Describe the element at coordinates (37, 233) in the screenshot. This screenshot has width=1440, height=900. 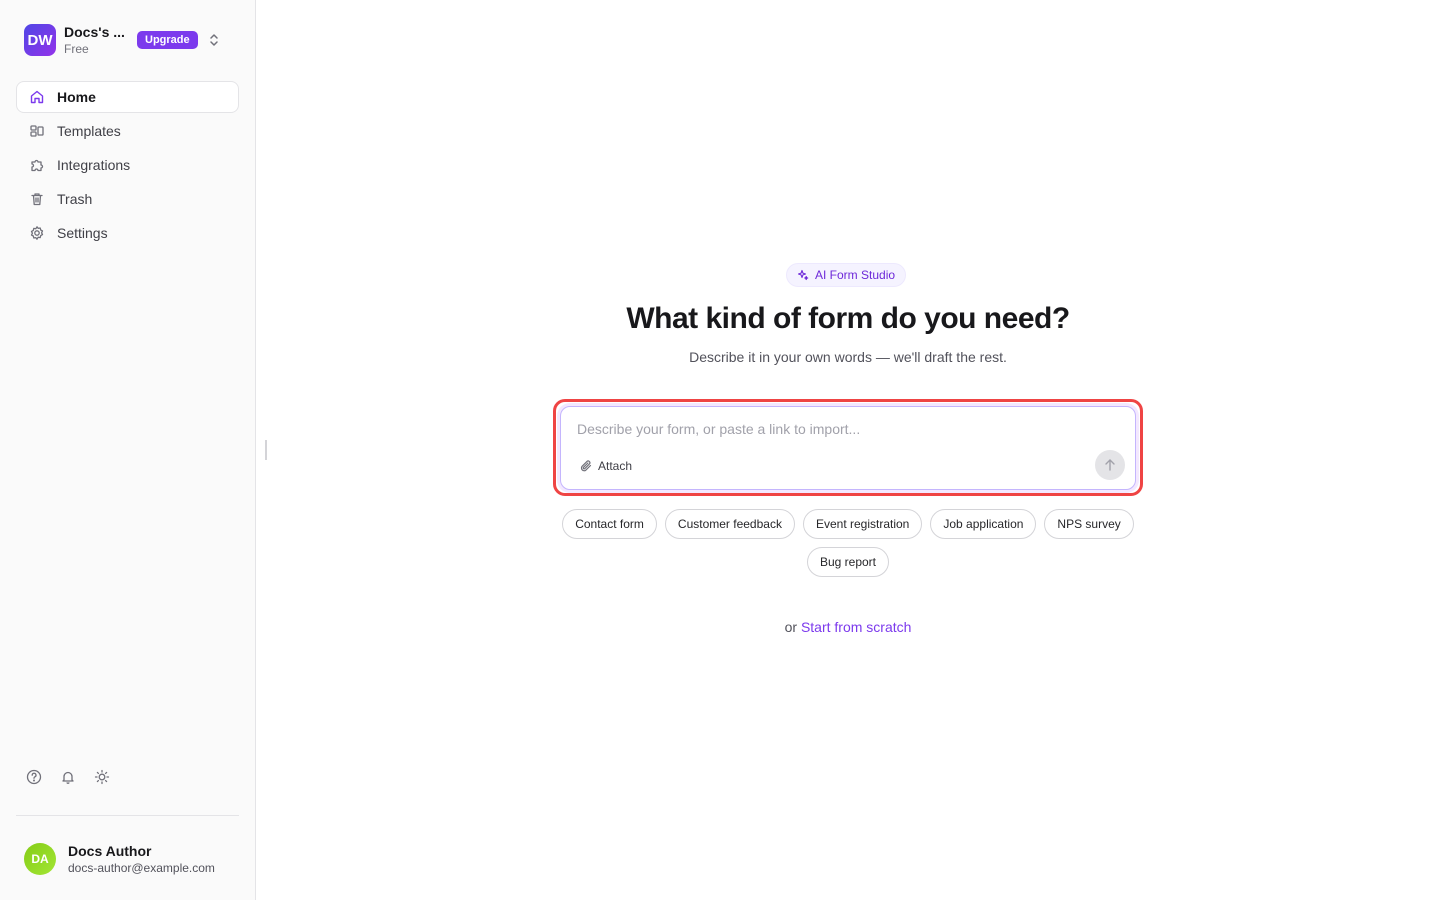
I see `gear-icon` at that location.